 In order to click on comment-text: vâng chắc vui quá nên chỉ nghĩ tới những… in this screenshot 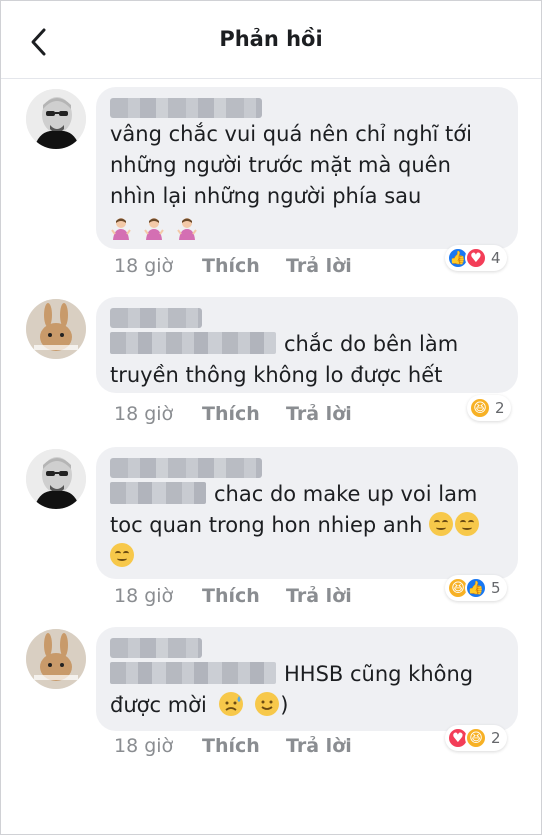, I will do `click(307, 165)`.